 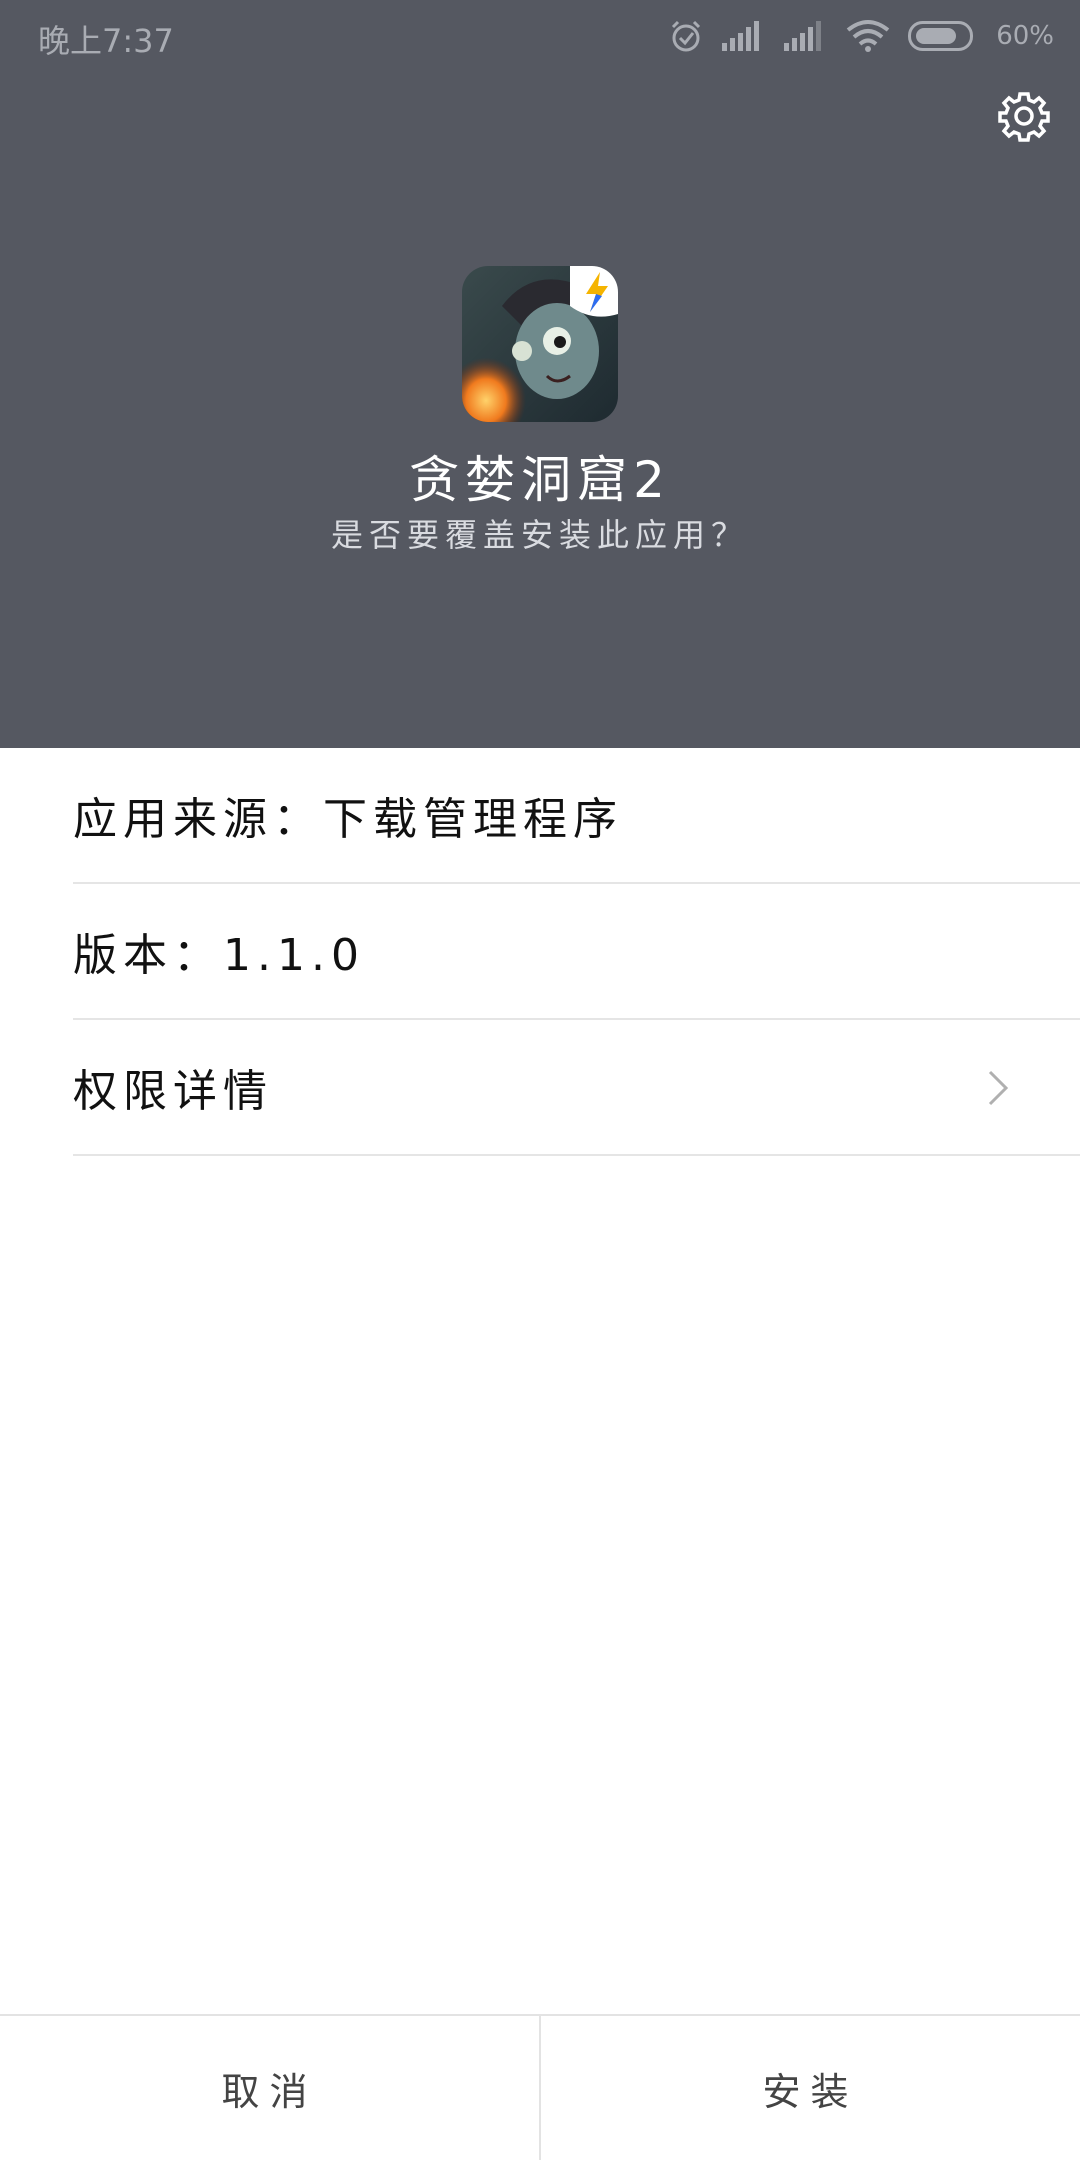 What do you see at coordinates (576, 1088) in the screenshot?
I see `permissions-row: 权限详情` at bounding box center [576, 1088].